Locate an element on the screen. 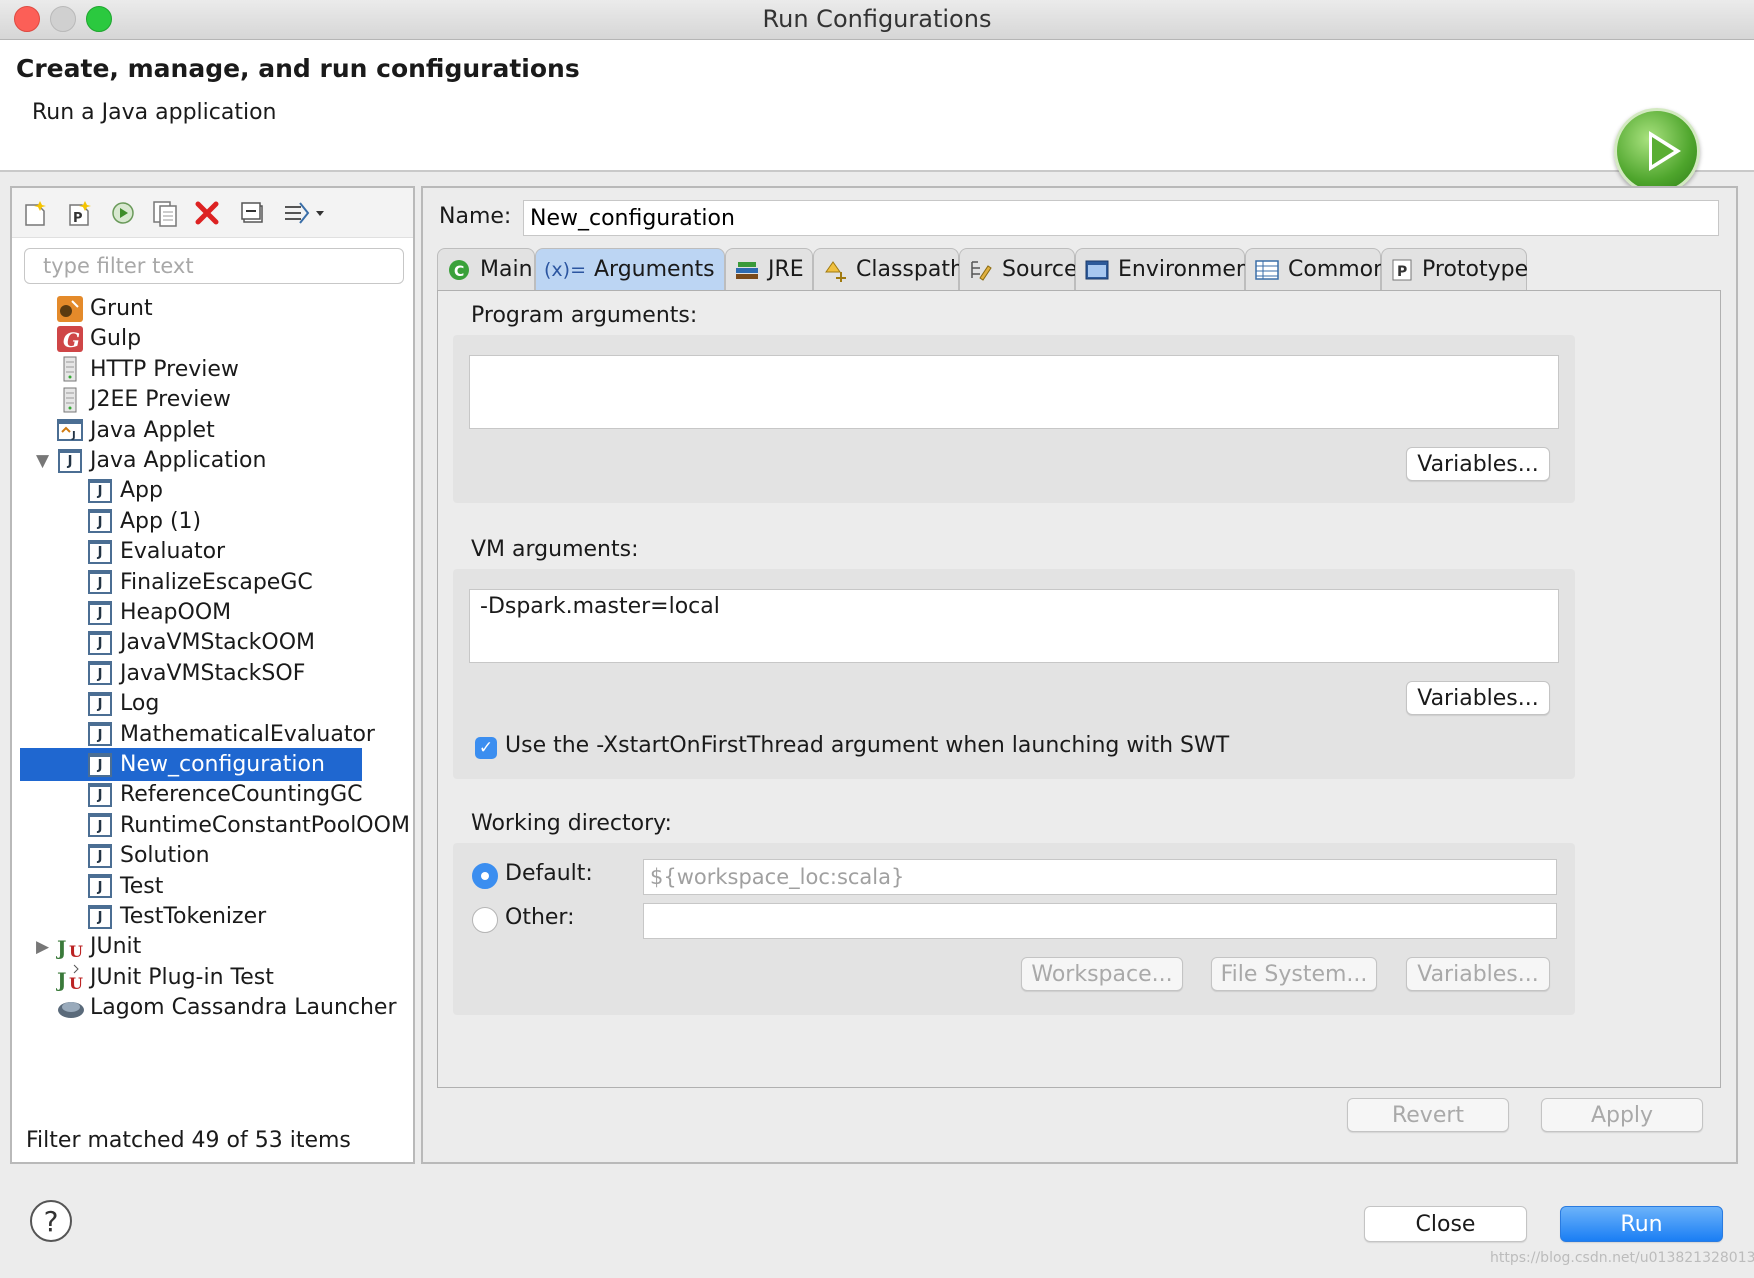 The image size is (1754, 1278). tab-jre: JRE is located at coordinates (769, 269).